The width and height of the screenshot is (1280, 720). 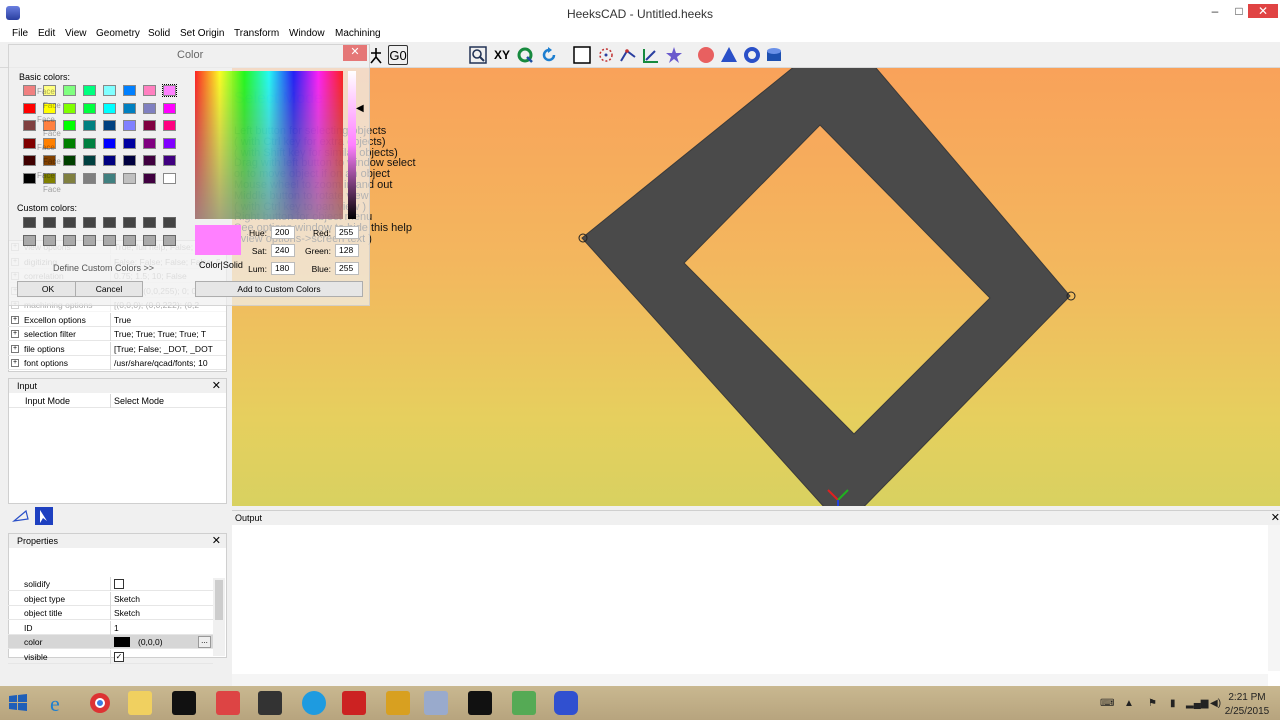 What do you see at coordinates (525, 55) in the screenshot?
I see `view-3d-icon` at bounding box center [525, 55].